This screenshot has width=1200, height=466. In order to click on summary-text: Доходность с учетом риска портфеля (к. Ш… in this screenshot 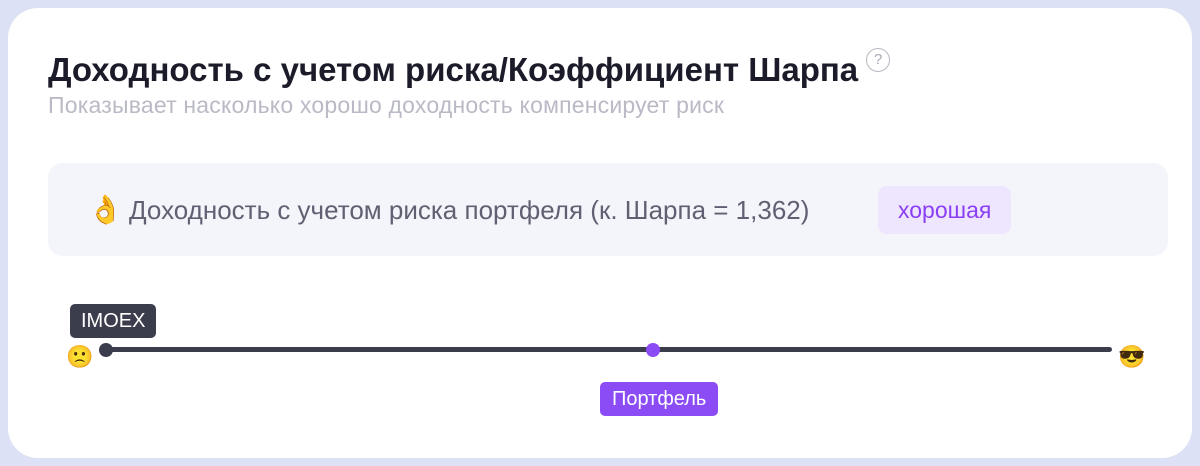, I will do `click(469, 210)`.